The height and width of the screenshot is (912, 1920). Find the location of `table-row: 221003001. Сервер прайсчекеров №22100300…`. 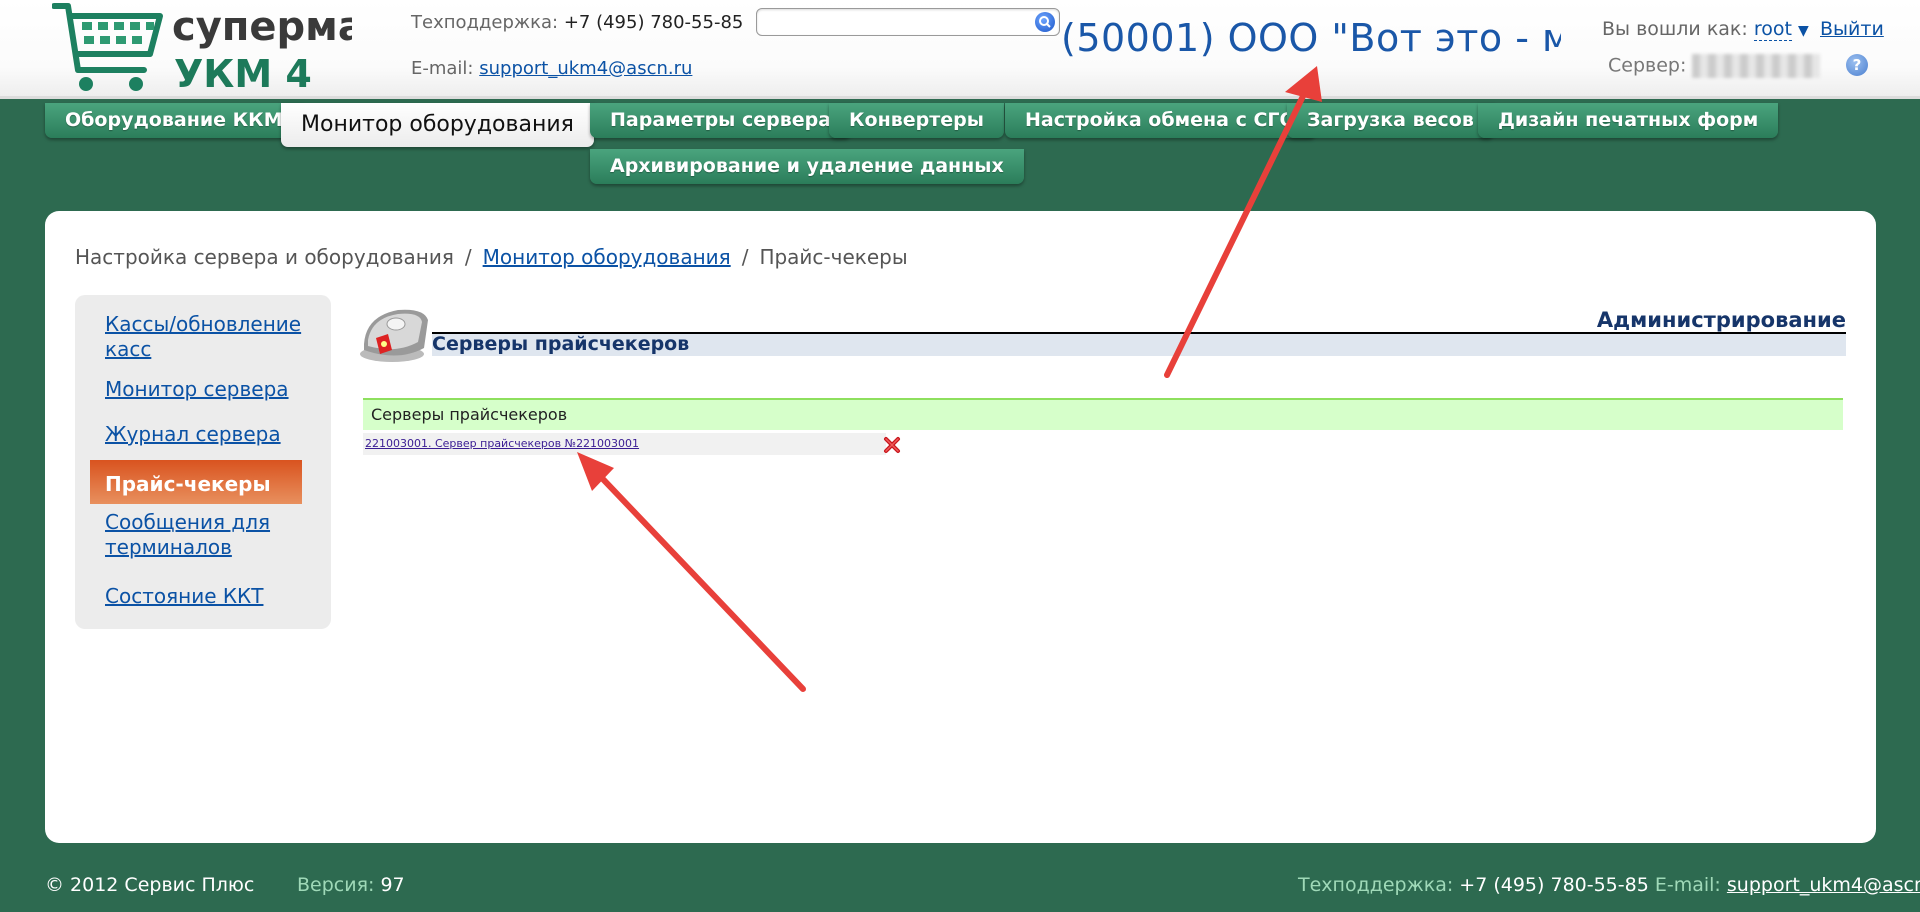

table-row: 221003001. Сервер прайсчекеров №22100300… is located at coordinates (624, 444).